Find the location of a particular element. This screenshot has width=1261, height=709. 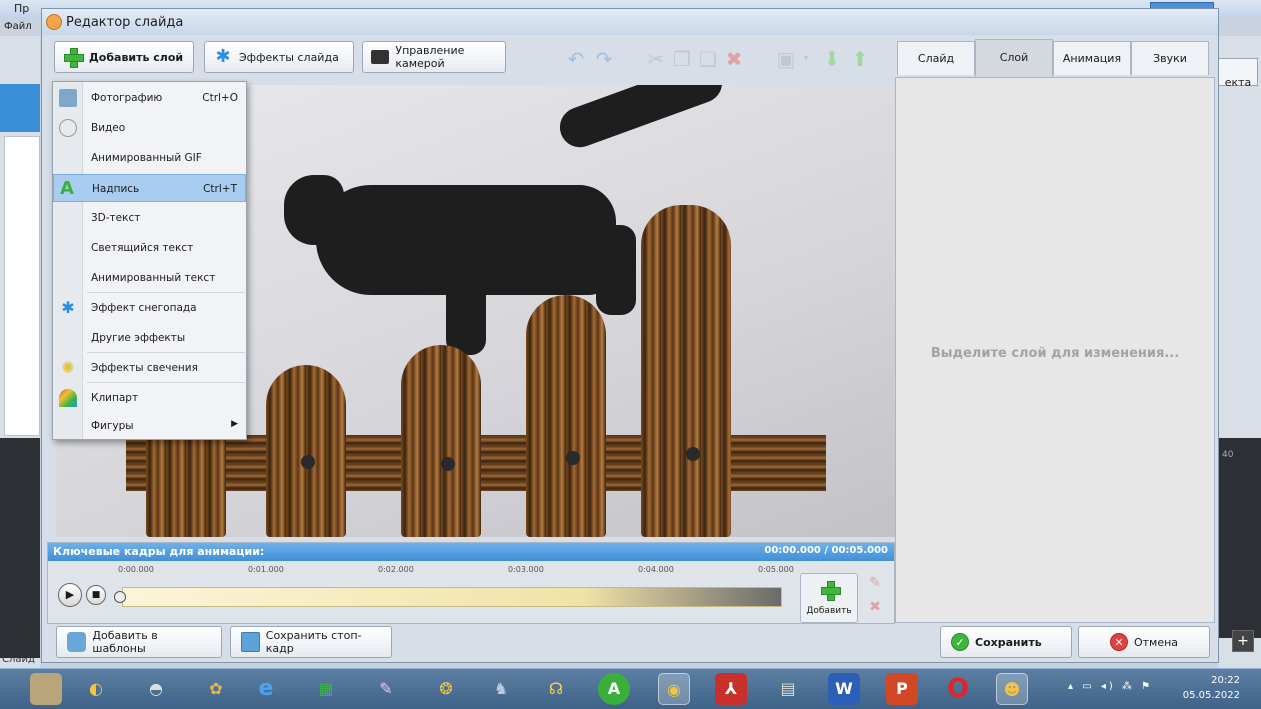

template-icon is located at coordinates (77, 642).